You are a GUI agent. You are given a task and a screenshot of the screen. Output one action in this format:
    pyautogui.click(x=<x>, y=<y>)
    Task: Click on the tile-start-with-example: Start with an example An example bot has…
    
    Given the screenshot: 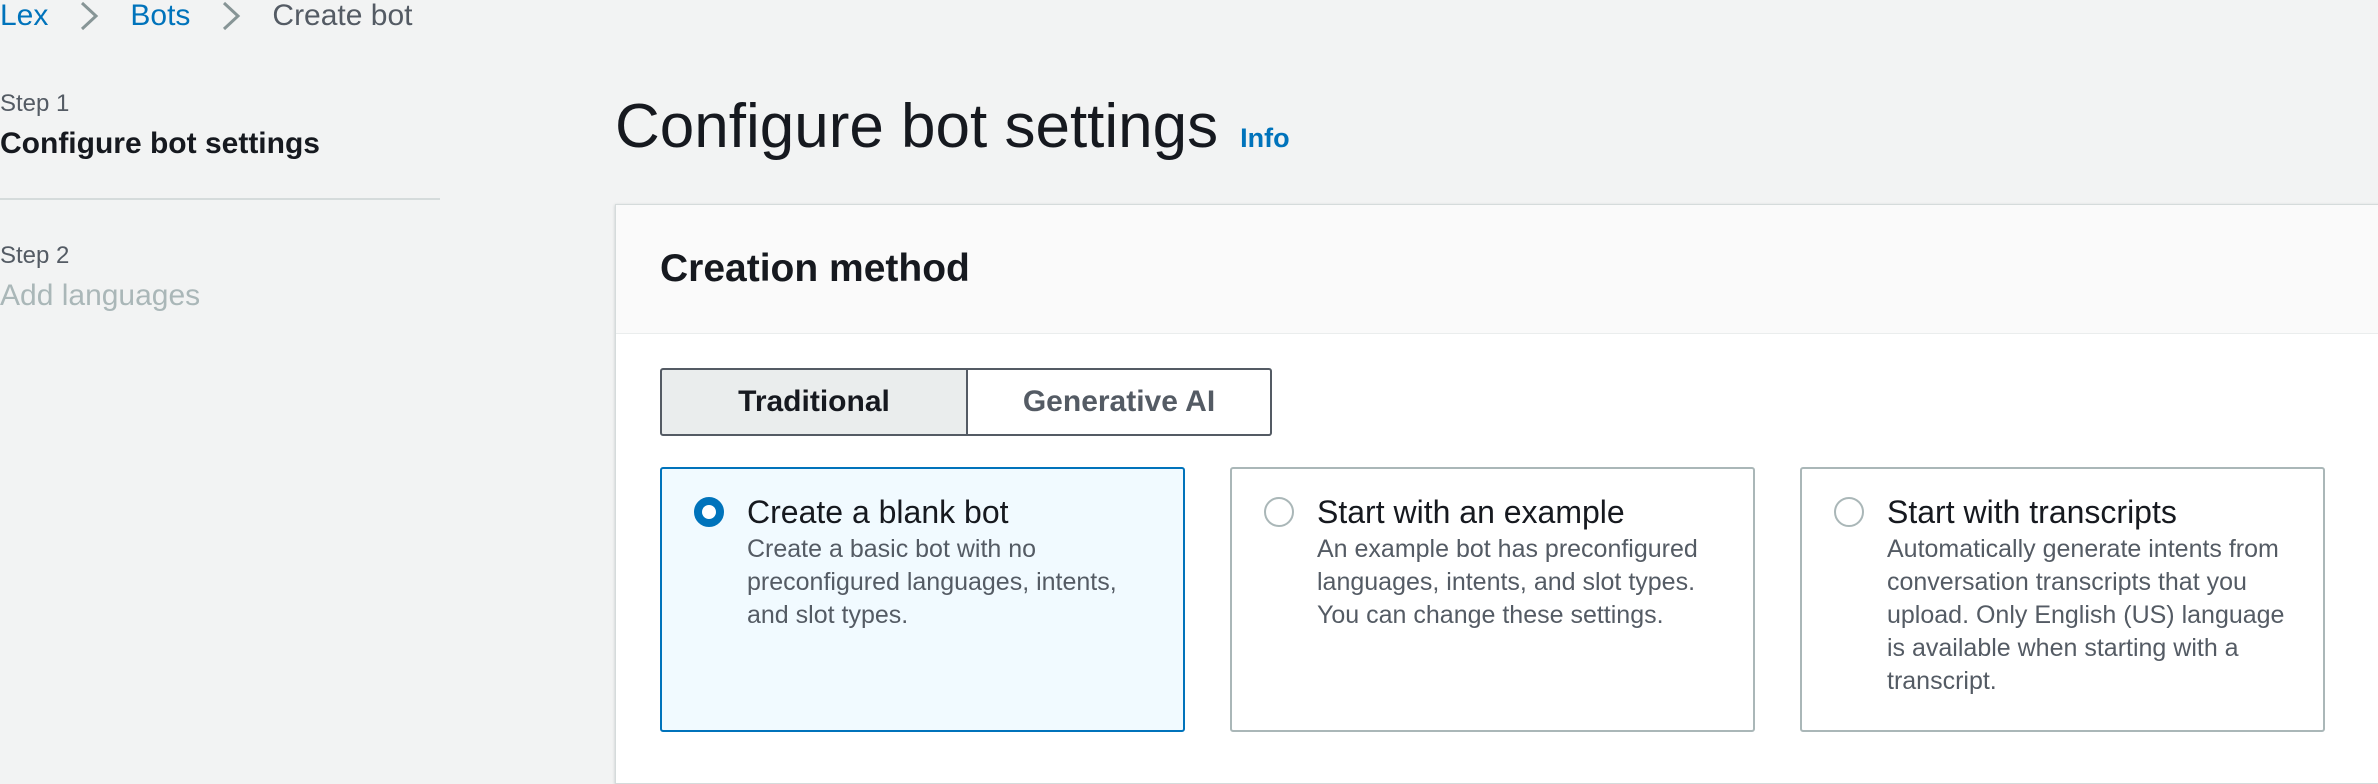 What is the action you would take?
    pyautogui.click(x=1492, y=599)
    